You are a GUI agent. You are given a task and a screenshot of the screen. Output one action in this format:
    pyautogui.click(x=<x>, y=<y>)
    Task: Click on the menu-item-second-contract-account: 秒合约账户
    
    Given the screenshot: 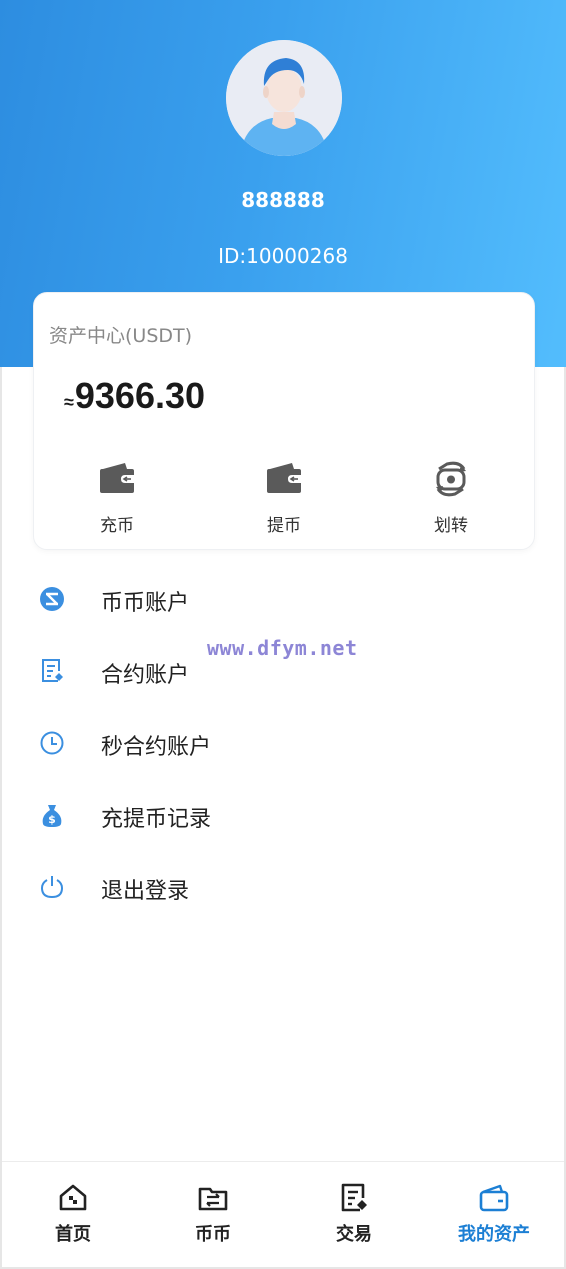 What is the action you would take?
    pyautogui.click(x=283, y=743)
    